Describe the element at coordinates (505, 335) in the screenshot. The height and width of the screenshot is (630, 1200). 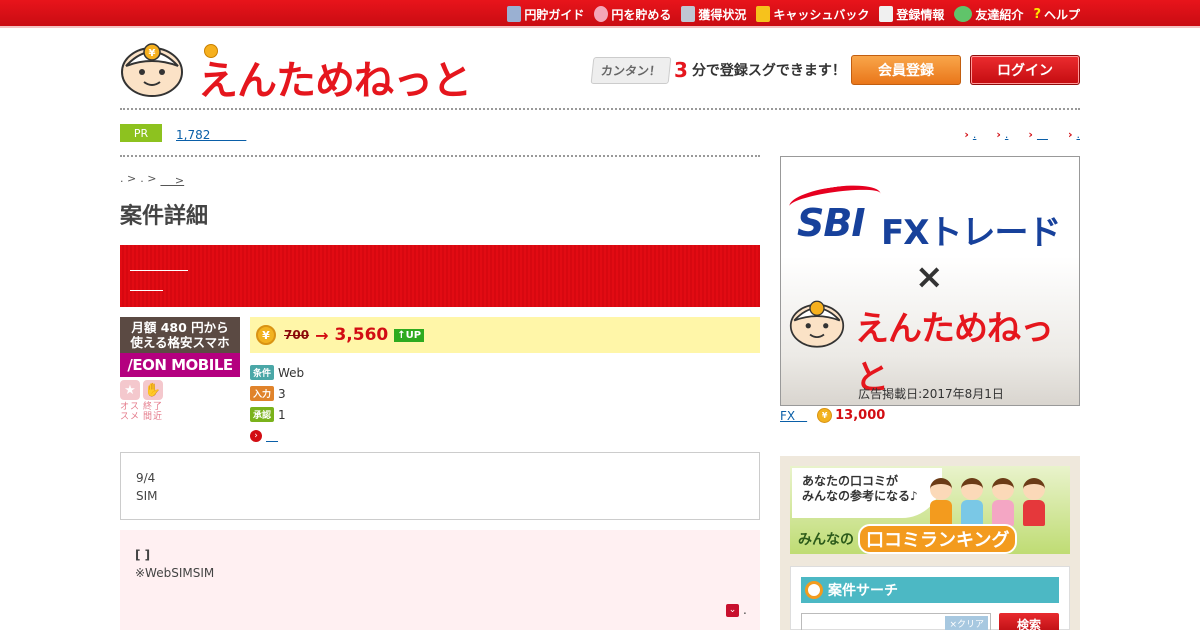
I see `points-bar: ¥ 700 → 3,560 ↑UP` at that location.